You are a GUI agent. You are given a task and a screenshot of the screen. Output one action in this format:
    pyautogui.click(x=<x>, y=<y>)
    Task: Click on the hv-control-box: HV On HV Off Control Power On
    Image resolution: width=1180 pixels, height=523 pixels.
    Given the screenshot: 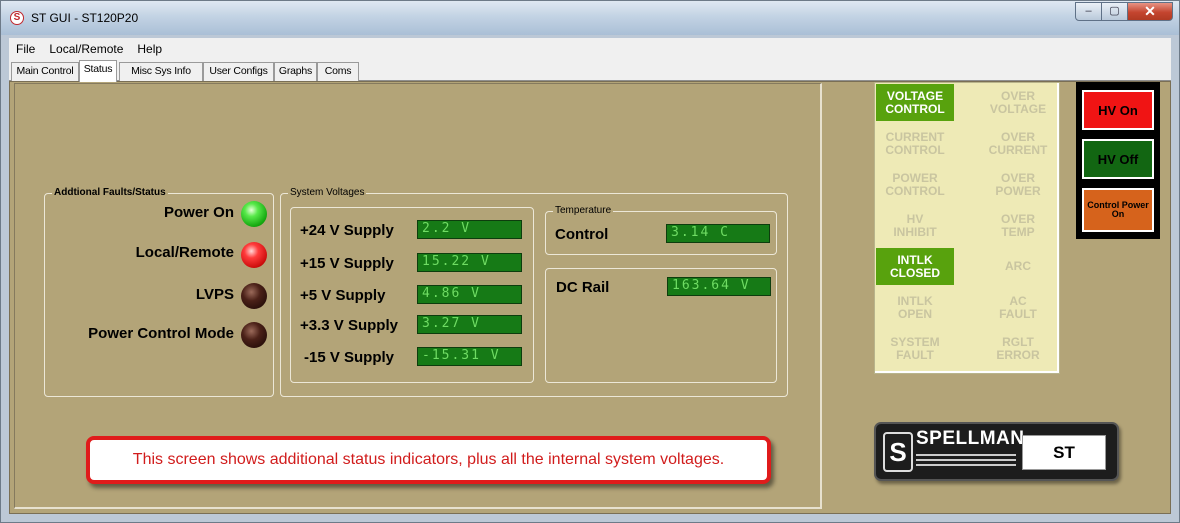 What is the action you would take?
    pyautogui.click(x=1118, y=160)
    